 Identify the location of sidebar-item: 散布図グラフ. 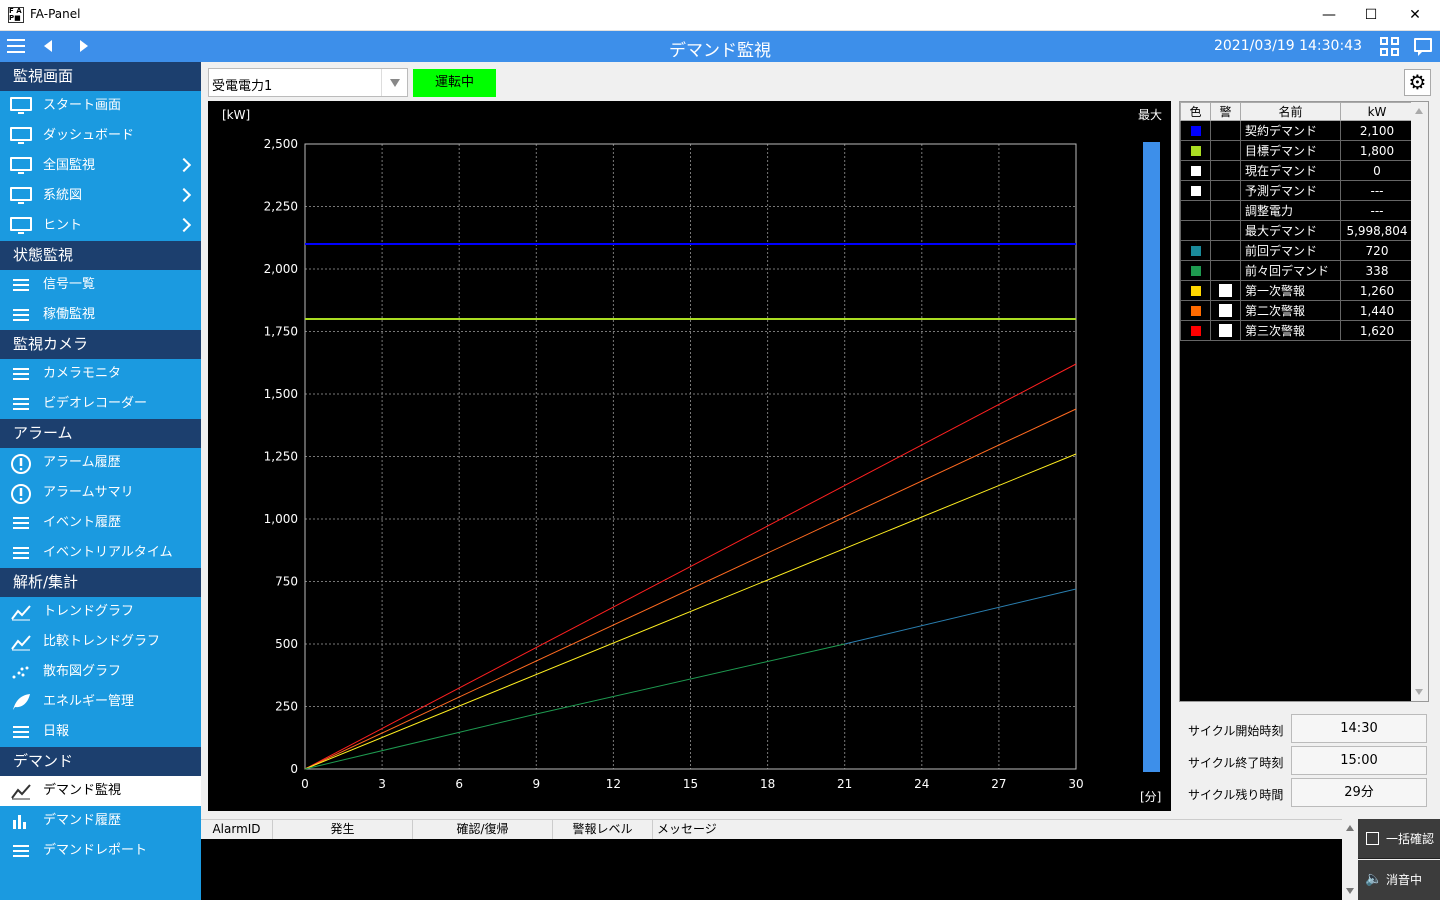
(100, 672).